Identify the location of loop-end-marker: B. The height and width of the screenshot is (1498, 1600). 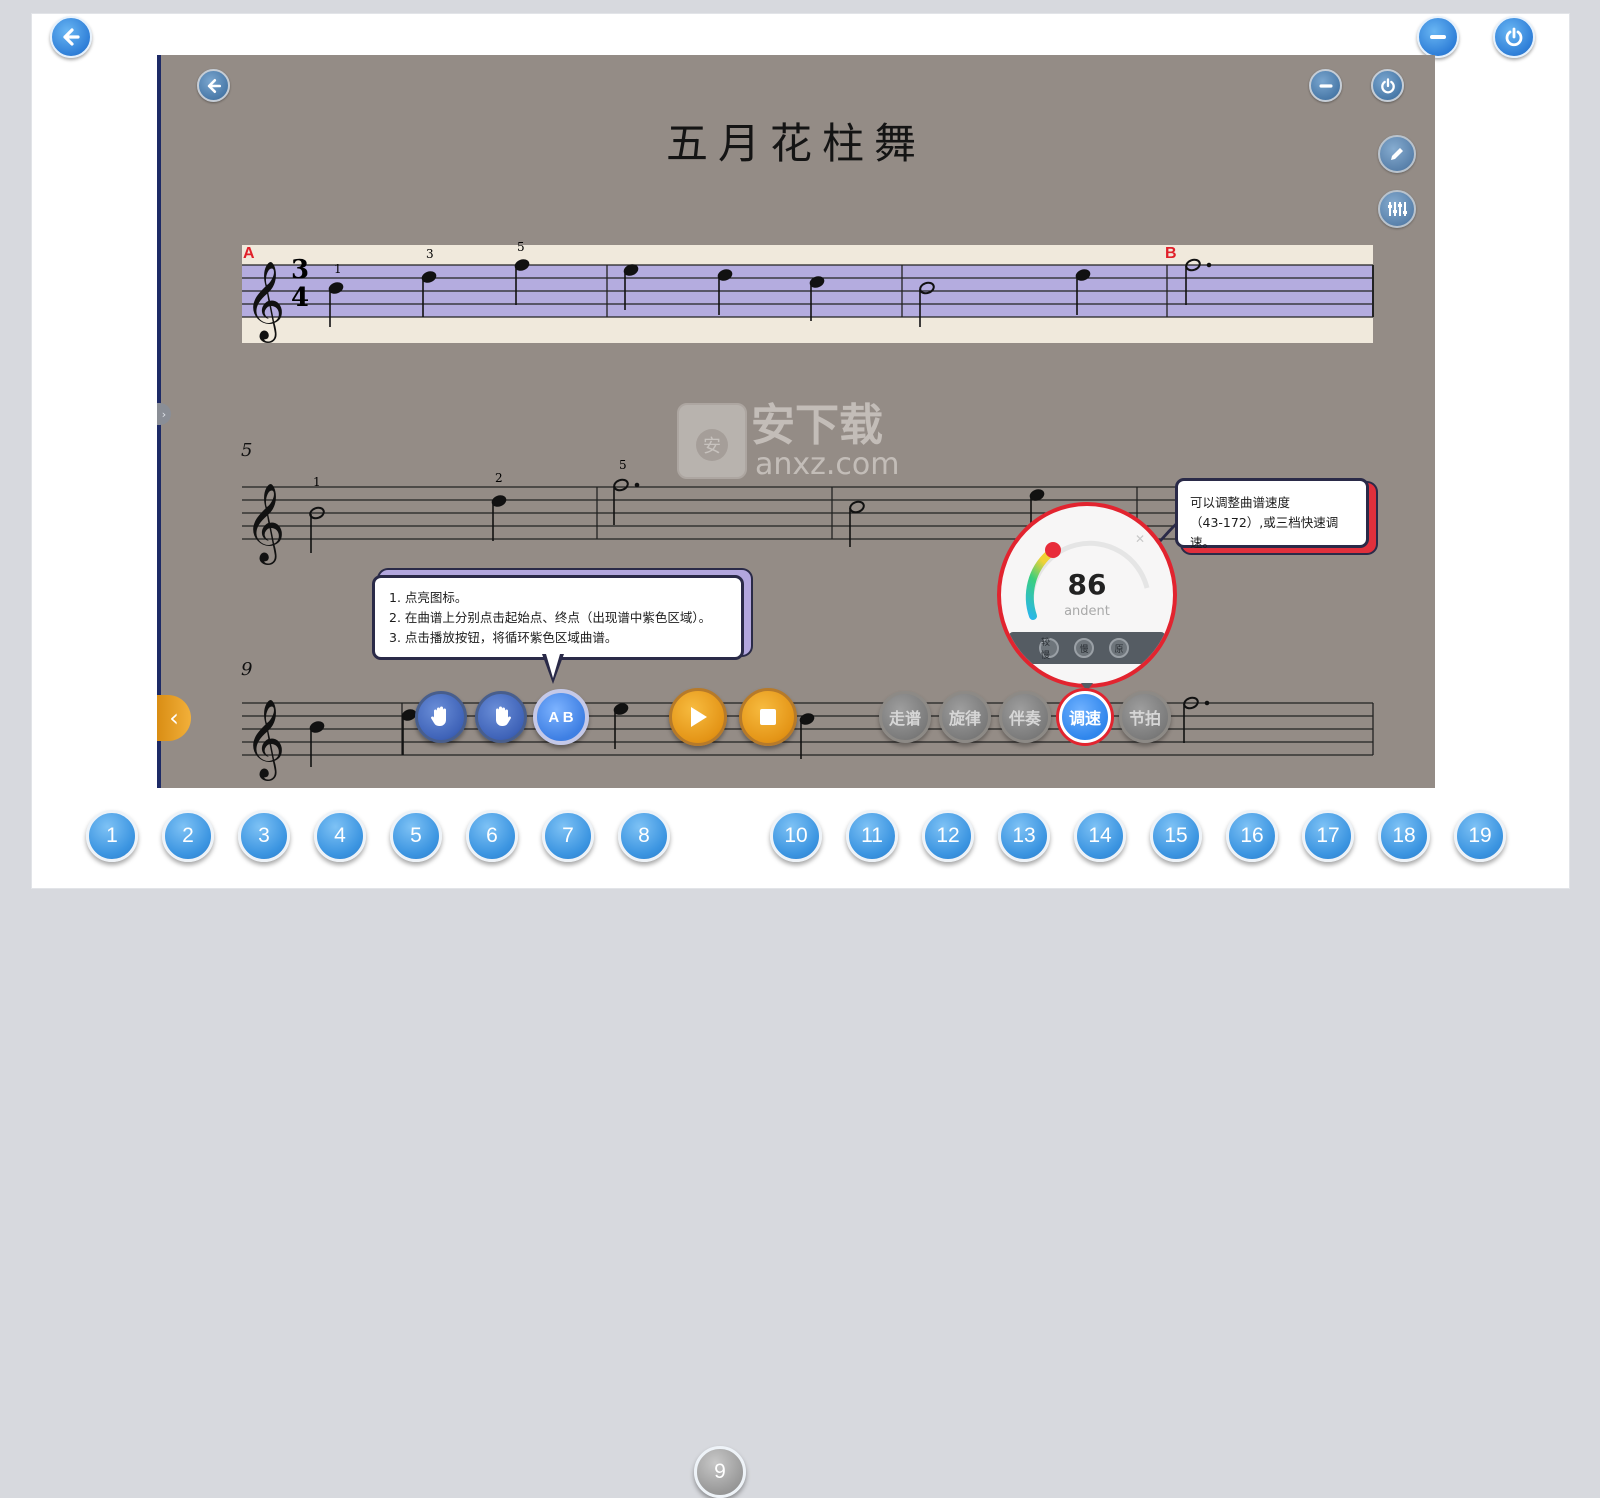
(1171, 253).